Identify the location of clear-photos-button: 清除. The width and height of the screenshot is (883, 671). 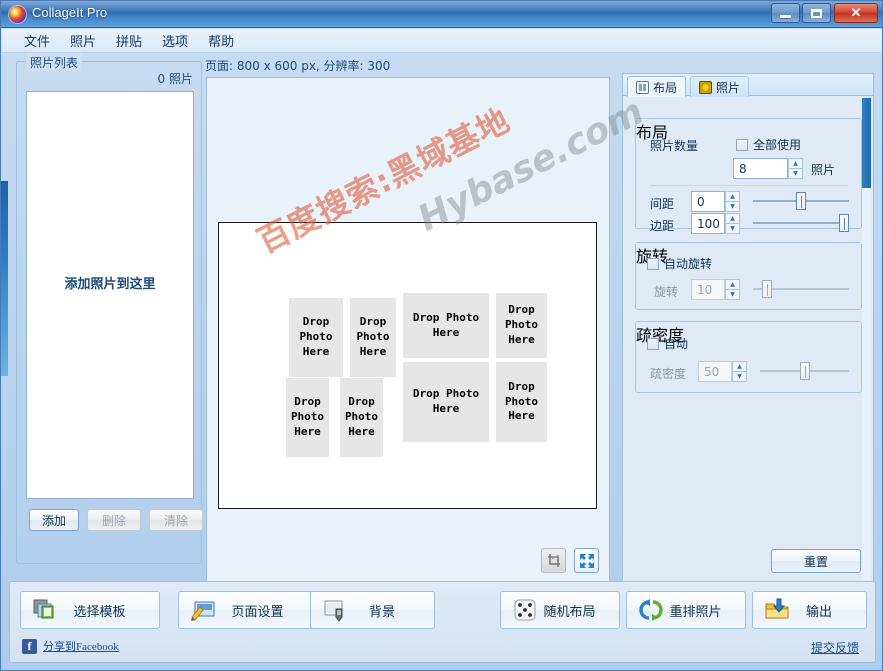
(176, 520).